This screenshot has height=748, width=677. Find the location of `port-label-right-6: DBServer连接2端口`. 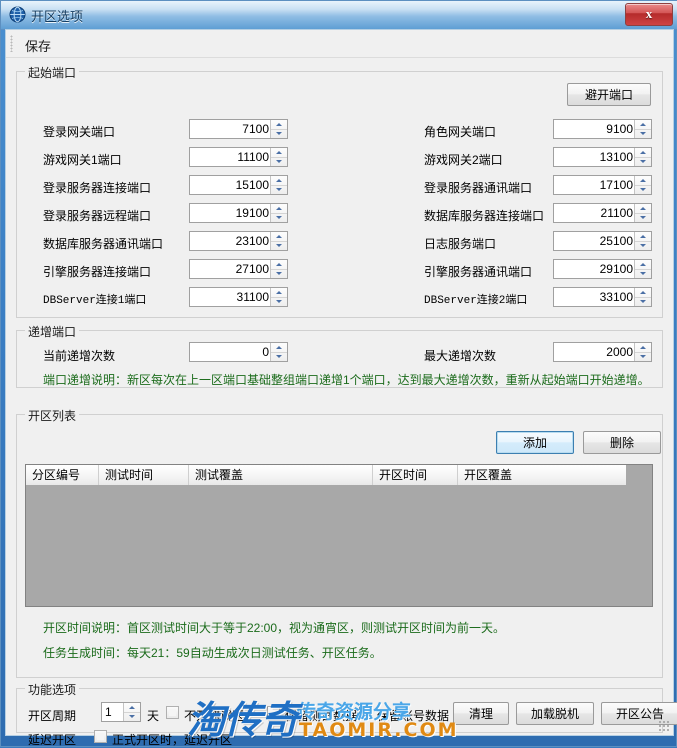

port-label-right-6: DBServer连接2端口 is located at coordinates (476, 301).